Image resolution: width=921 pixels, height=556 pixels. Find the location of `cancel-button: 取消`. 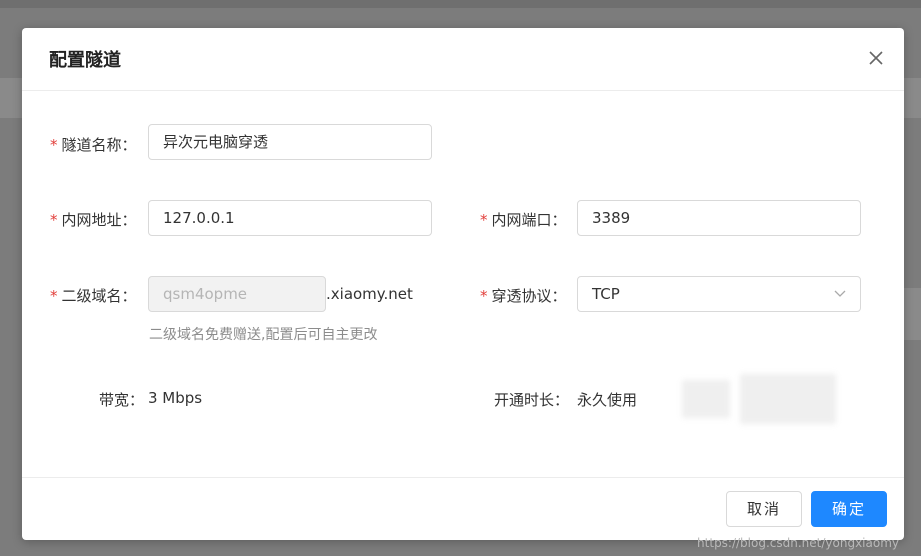

cancel-button: 取消 is located at coordinates (764, 509).